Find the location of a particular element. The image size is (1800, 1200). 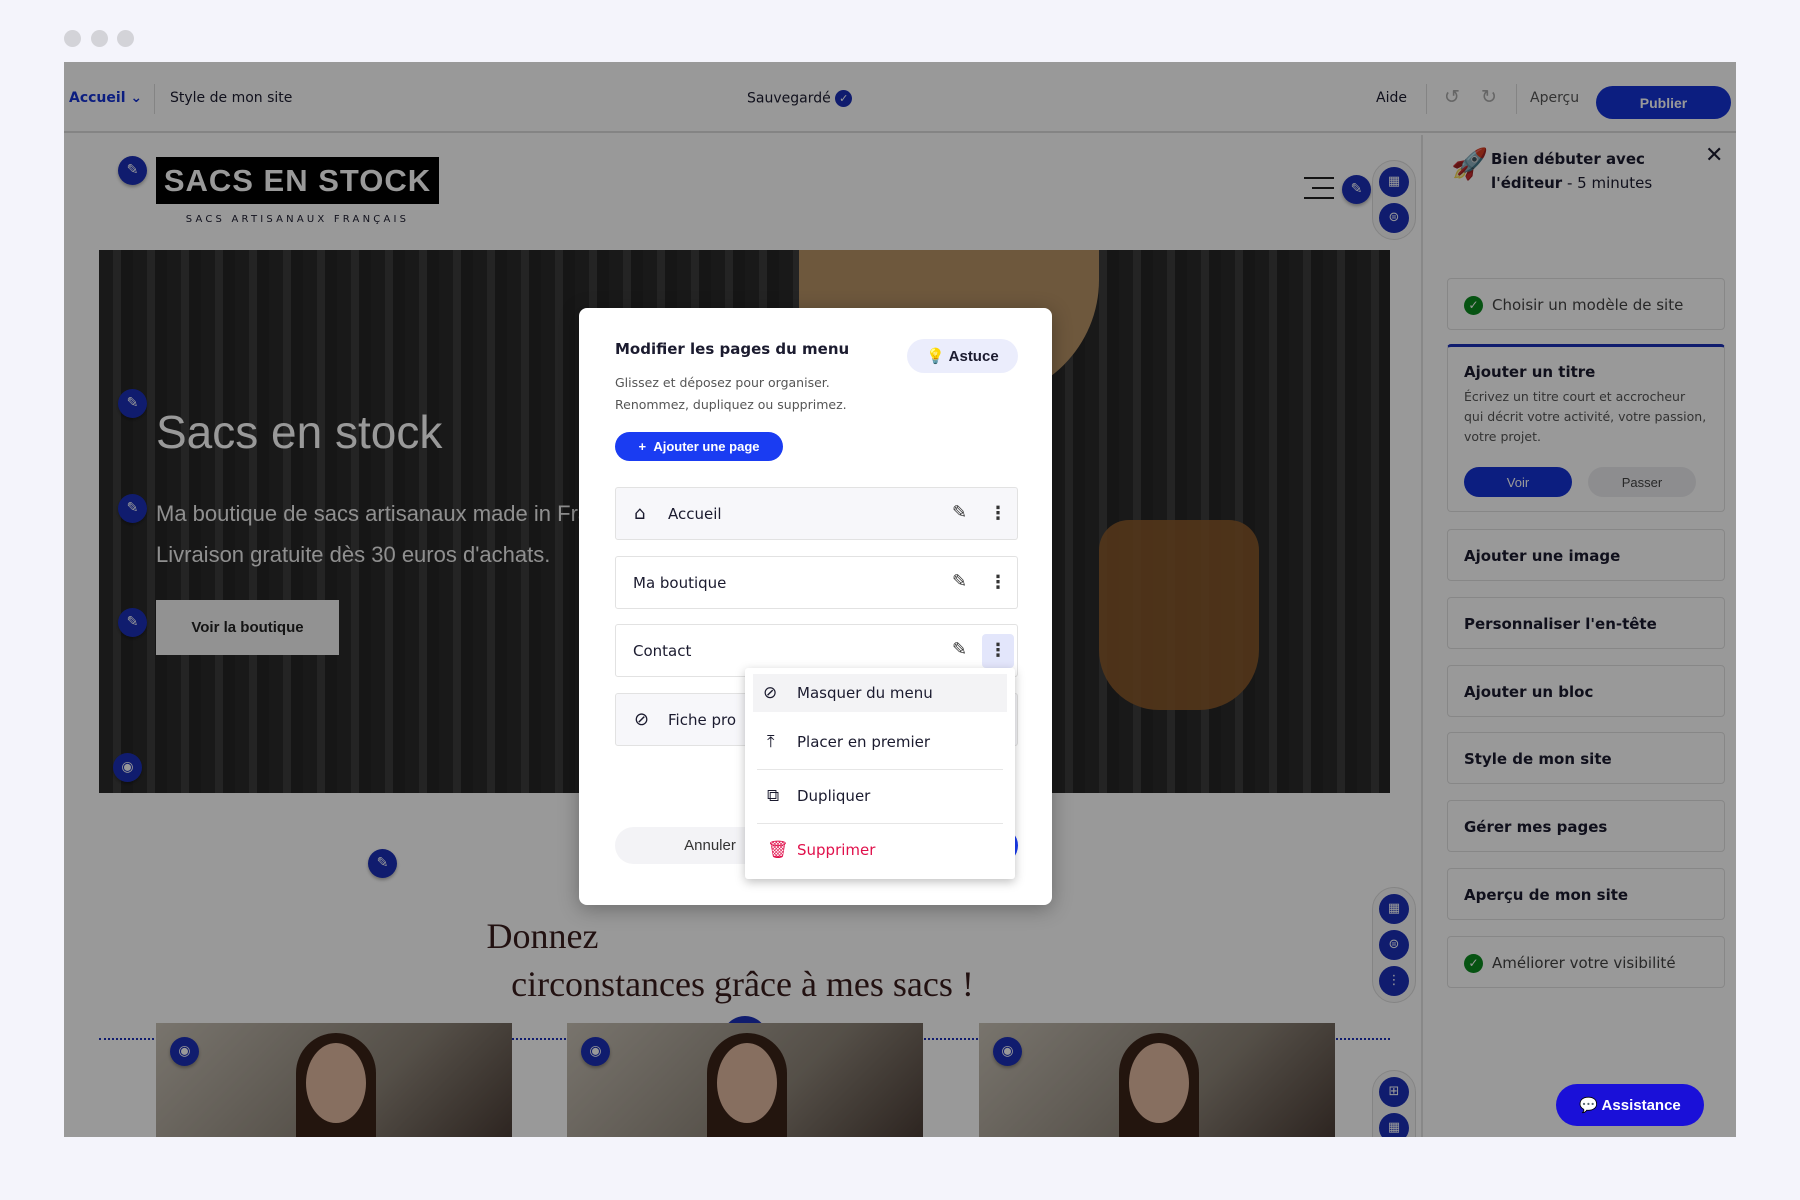

tip-button: 💡 Astuce is located at coordinates (962, 356).